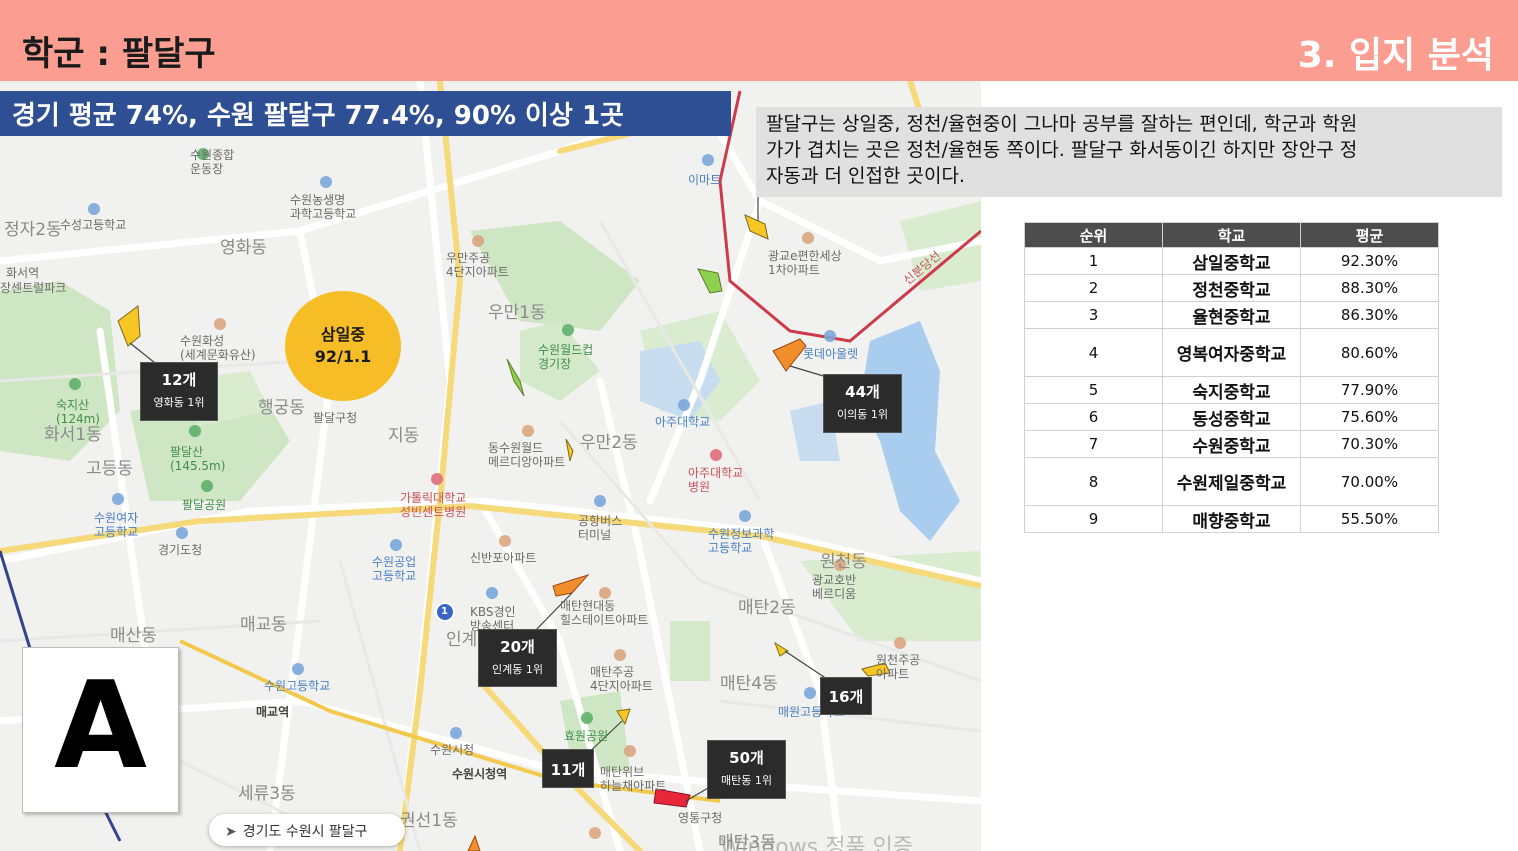 The height and width of the screenshot is (851, 1518). Describe the element at coordinates (1369, 261) in the screenshot. I see `average-cell: 92.30%` at that location.